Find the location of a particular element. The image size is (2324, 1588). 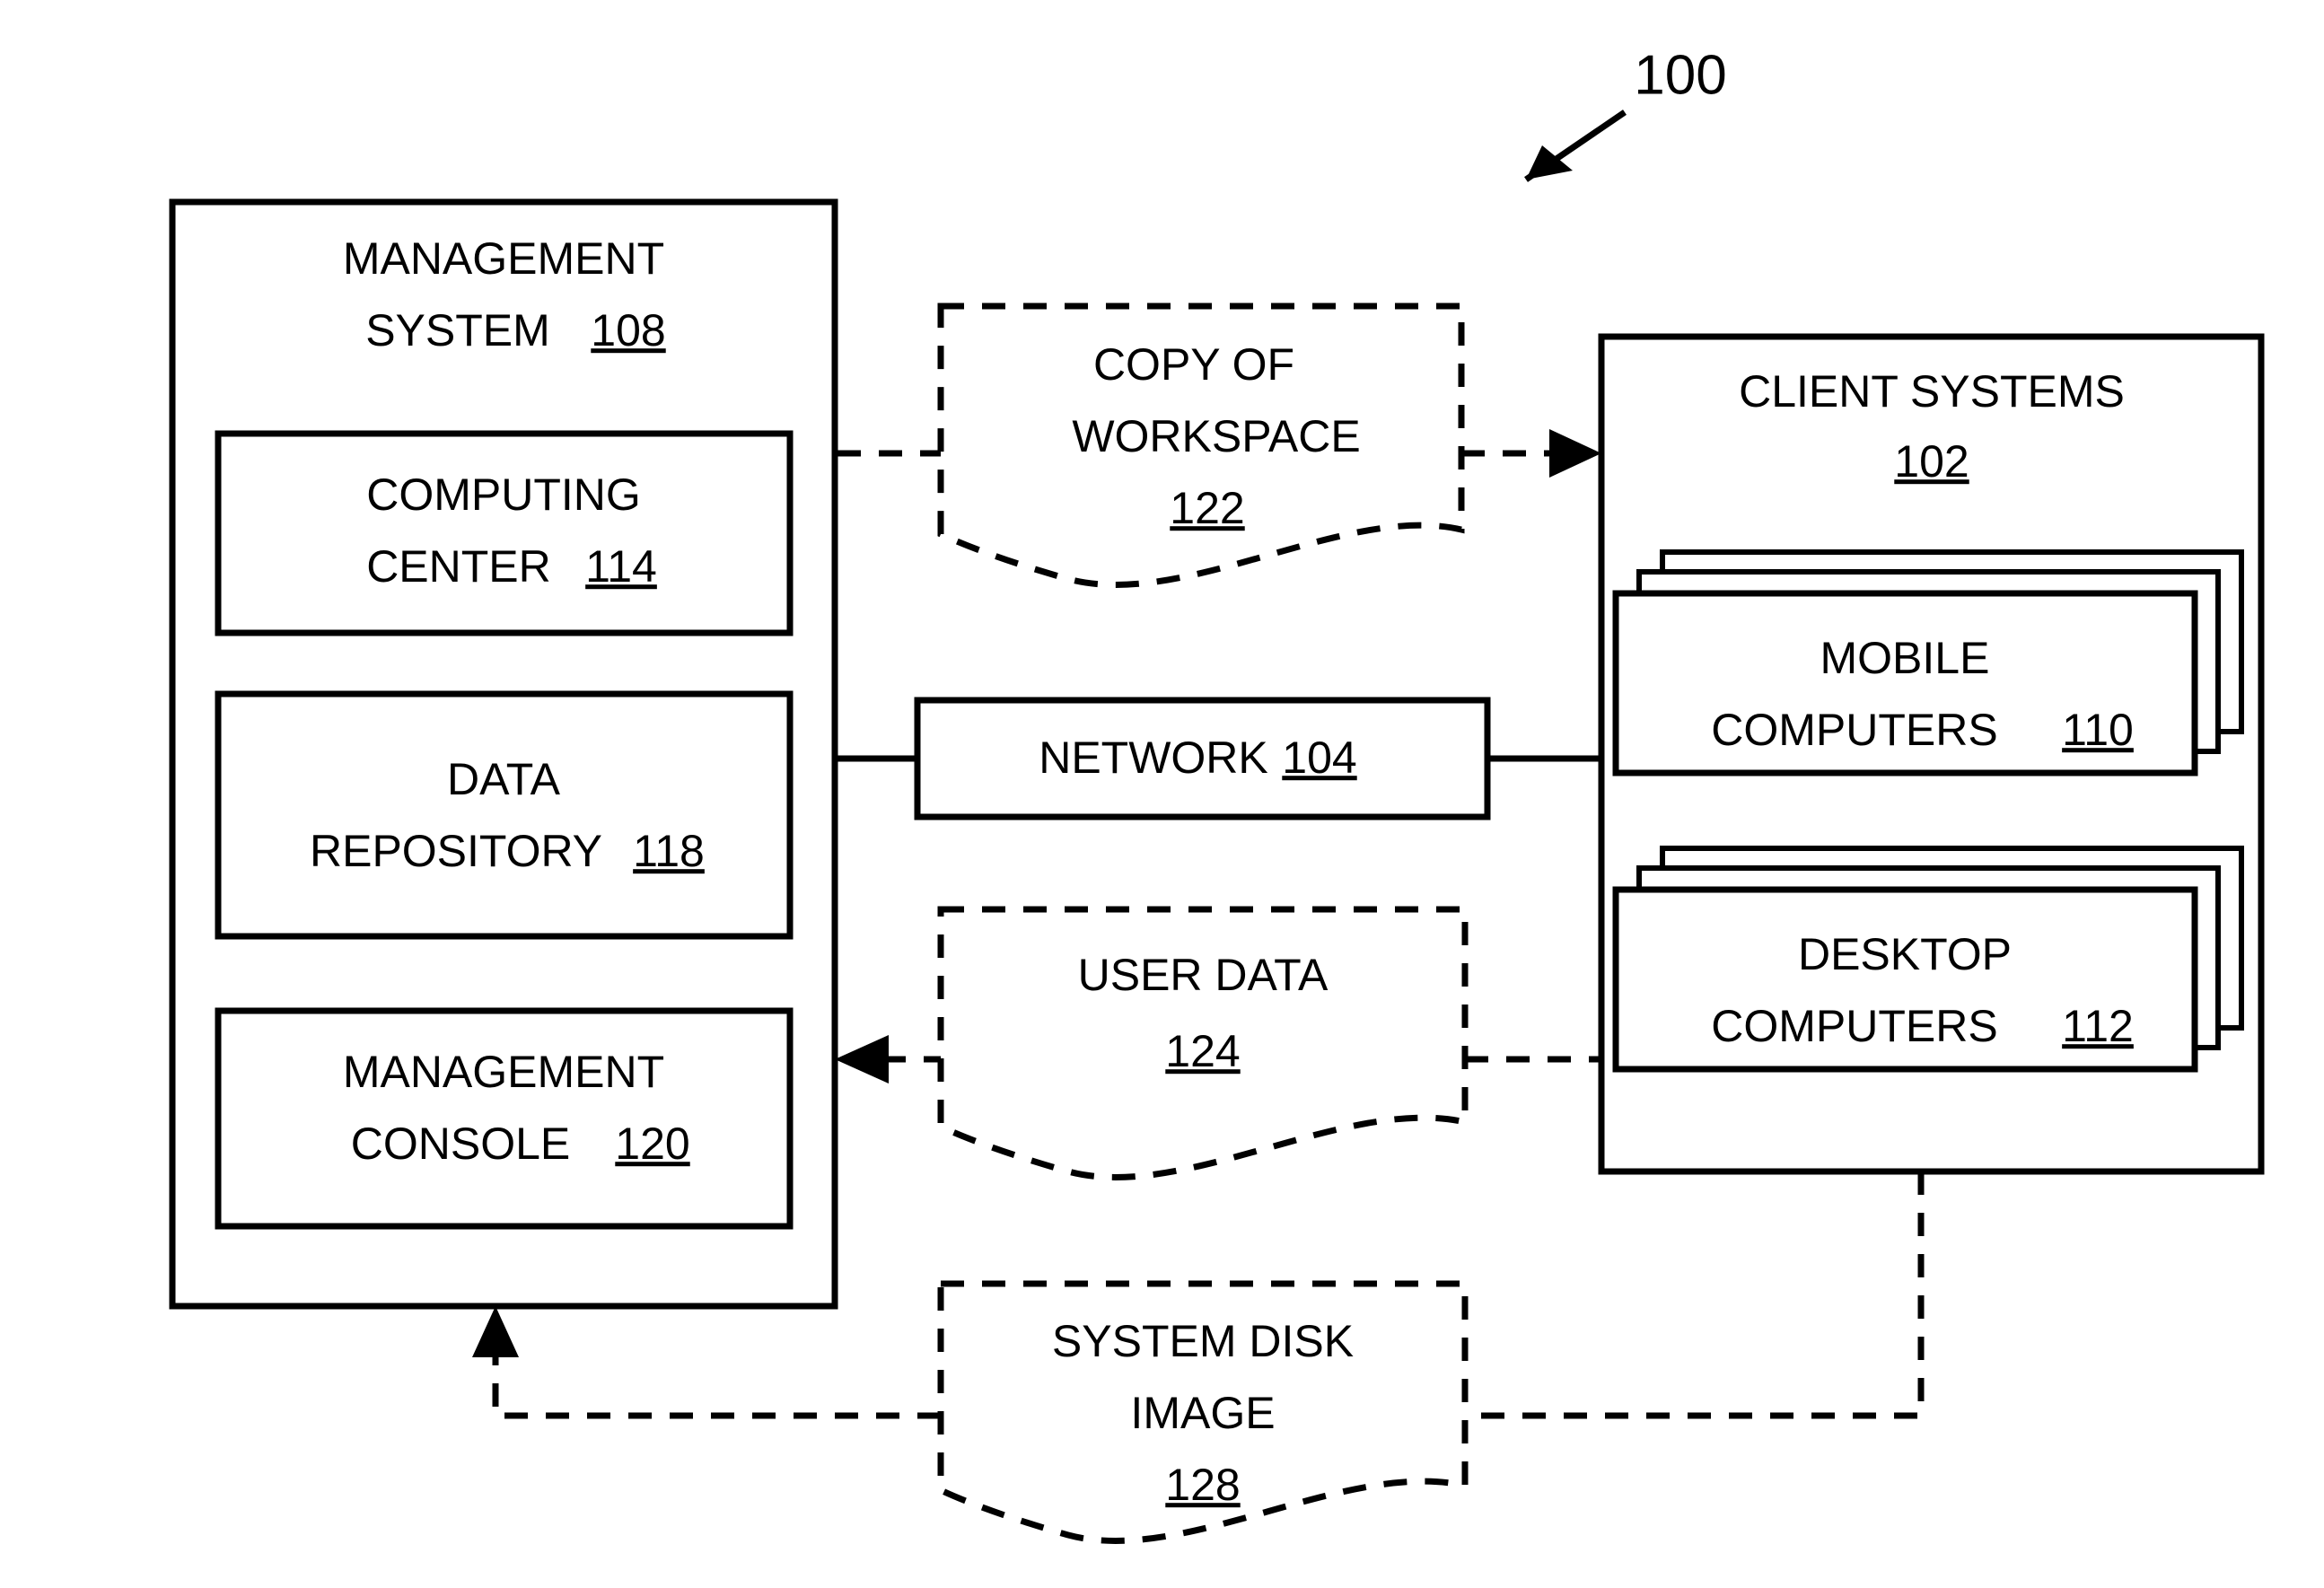

management-console-node: MANAGEMENT CONSOLE 120 is located at coordinates (504, 1118).